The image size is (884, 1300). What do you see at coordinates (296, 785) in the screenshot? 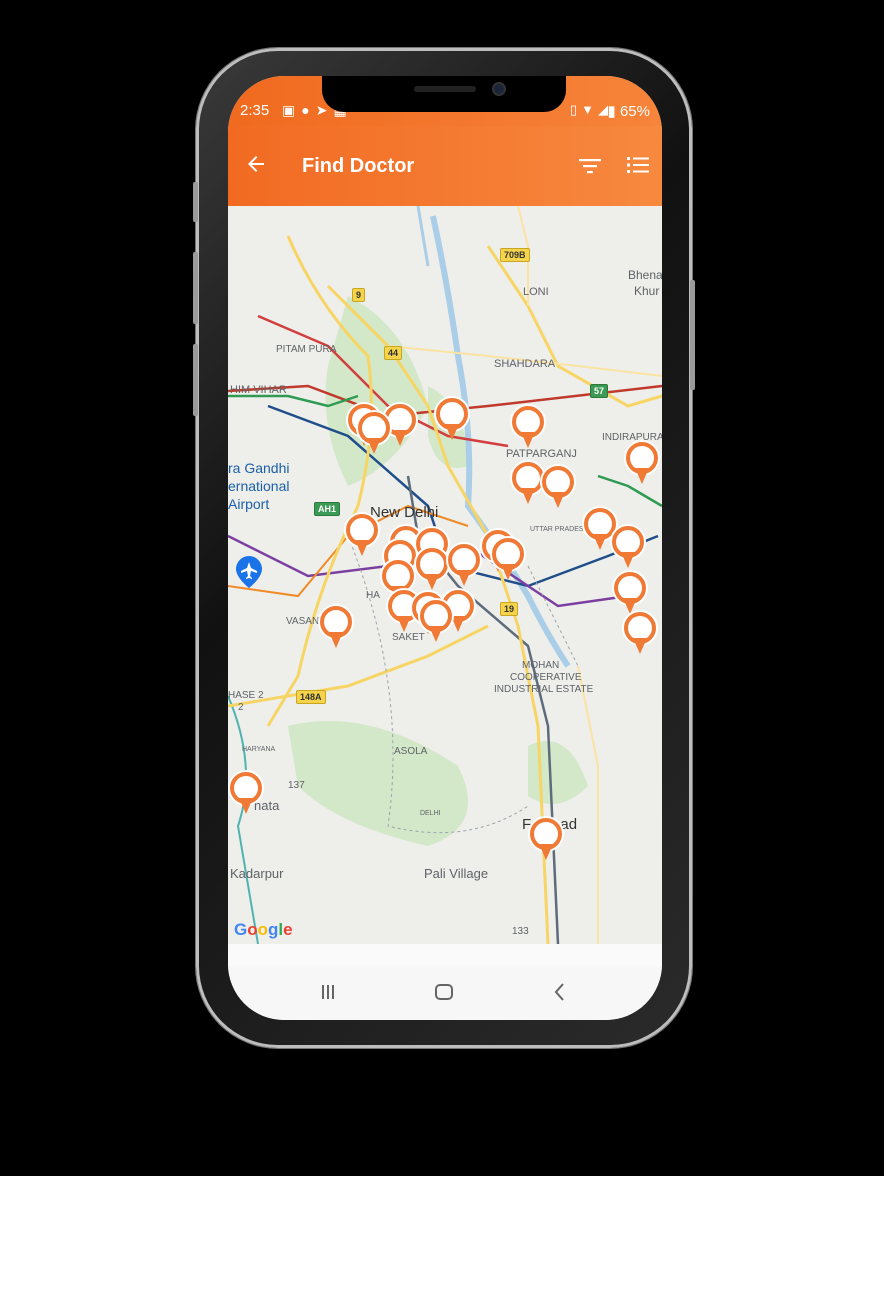
I see `road-label-137: 137` at bounding box center [296, 785].